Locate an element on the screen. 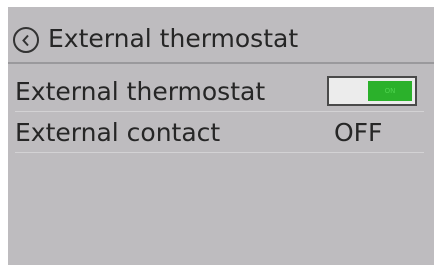 Image resolution: width=442 pixels, height=269 pixels. setting-label: External contact is located at coordinates (118, 132).